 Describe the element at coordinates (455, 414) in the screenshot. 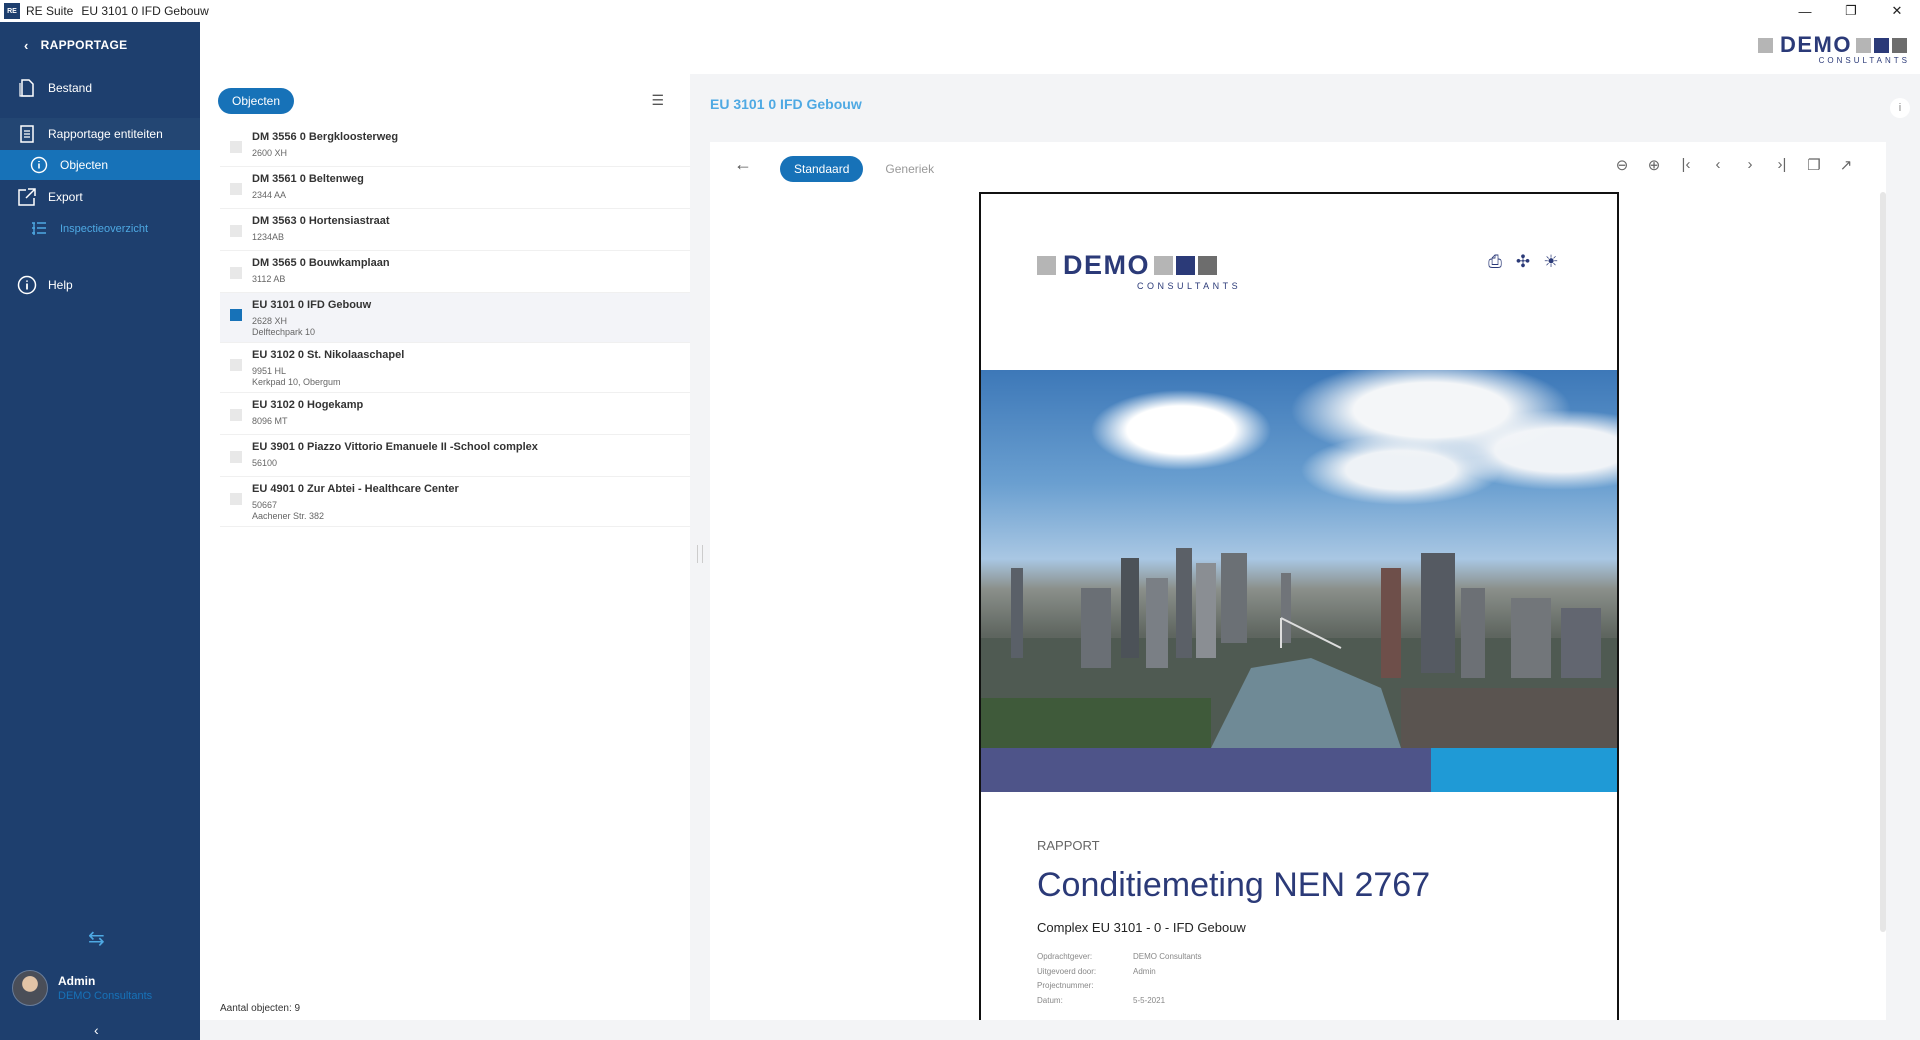

I see `list-item: EU 3102 0 Hogekamp 8096 MT` at that location.